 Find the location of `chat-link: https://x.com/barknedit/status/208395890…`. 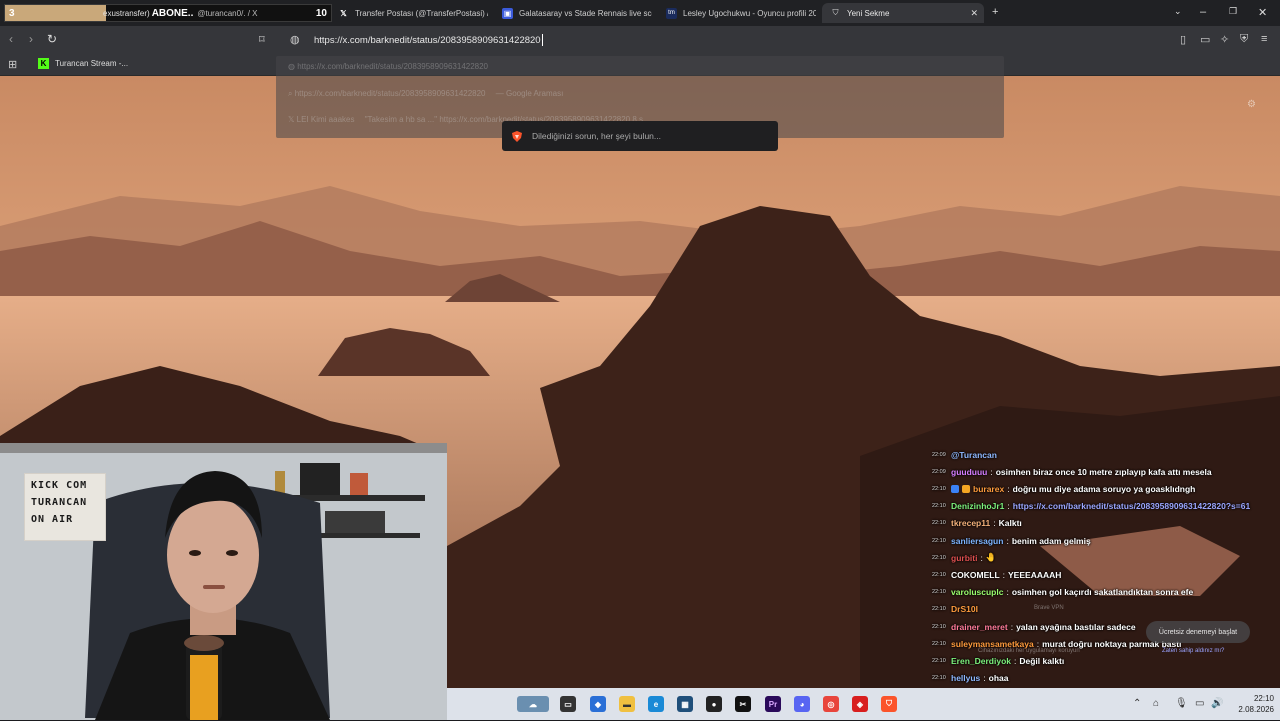

chat-link: https://x.com/barknedit/status/208395890… is located at coordinates (1131, 506).